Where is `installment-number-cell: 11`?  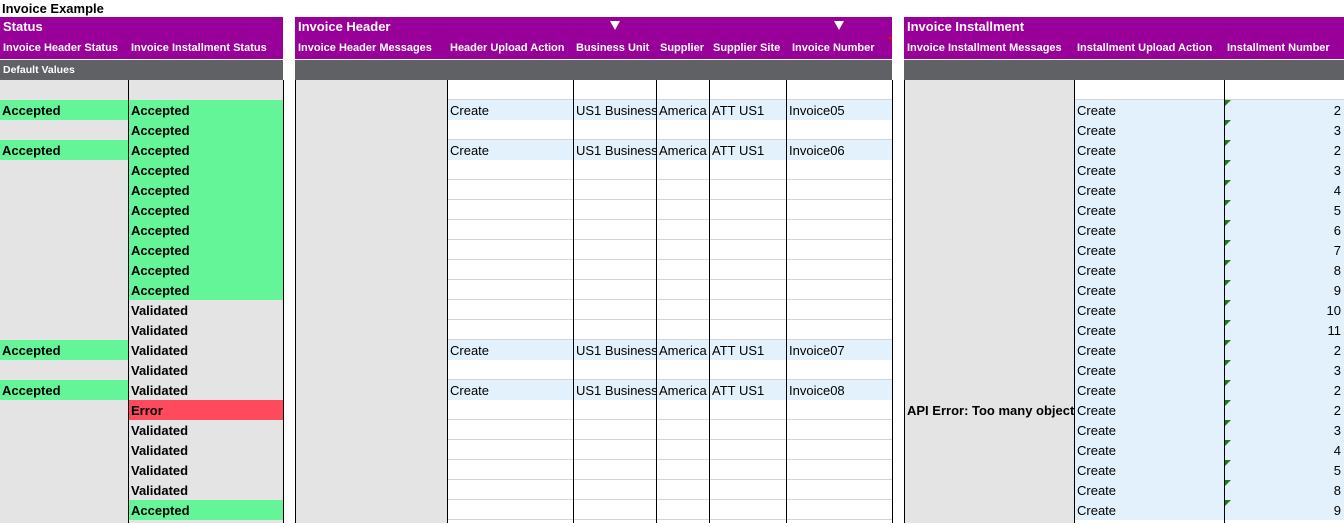 installment-number-cell: 11 is located at coordinates (1284, 330).